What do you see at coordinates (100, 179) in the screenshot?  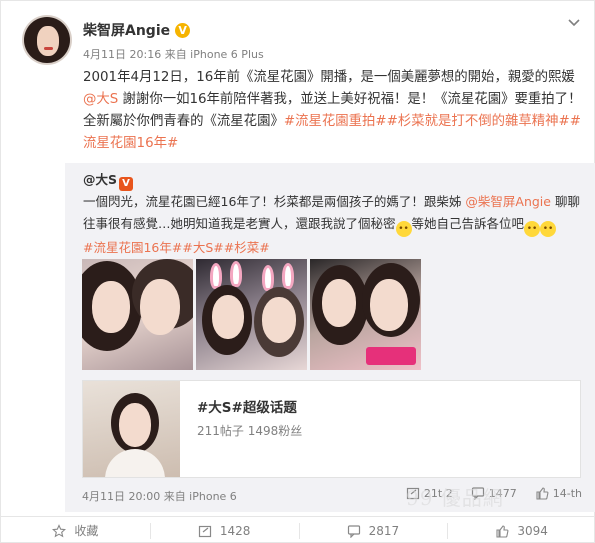 I see `retweet-author: @大S` at bounding box center [100, 179].